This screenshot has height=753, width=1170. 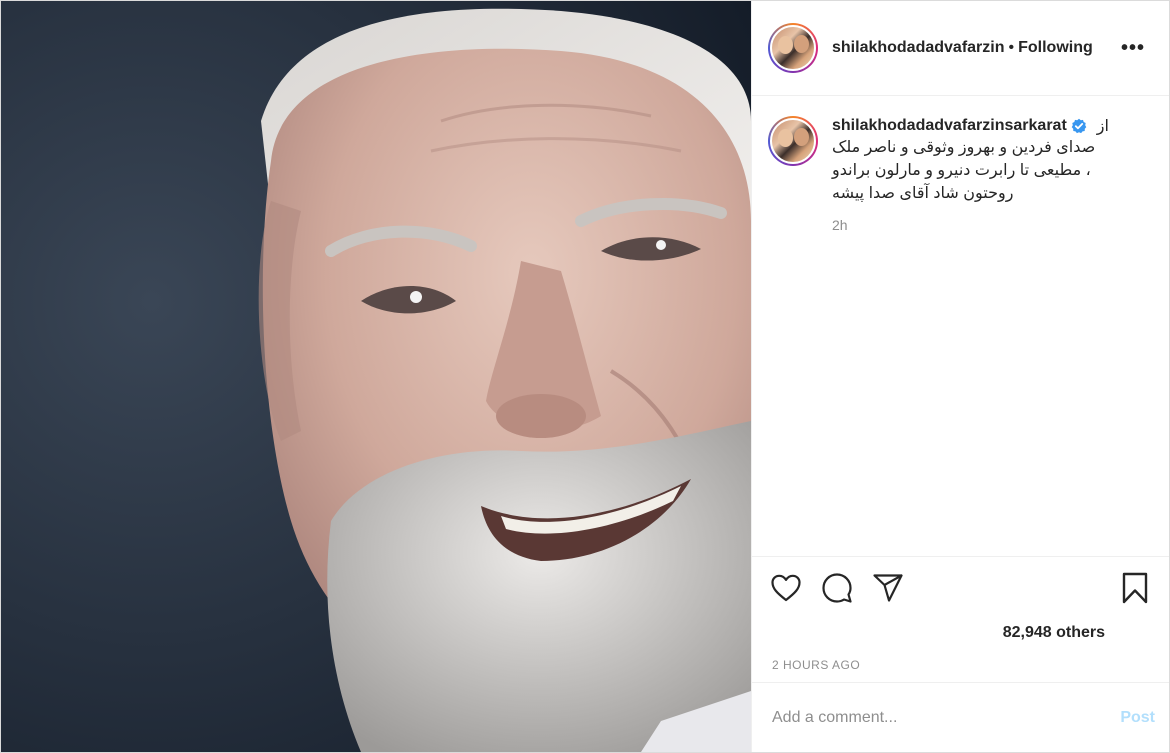 I want to click on like-button, so click(x=786, y=588).